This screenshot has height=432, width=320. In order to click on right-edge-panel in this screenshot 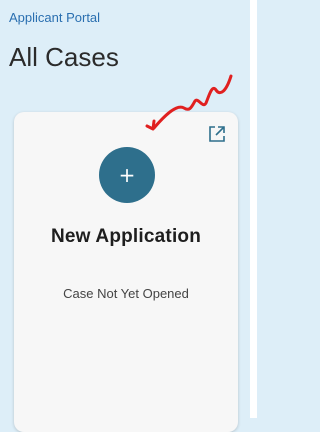, I will do `click(253, 209)`.